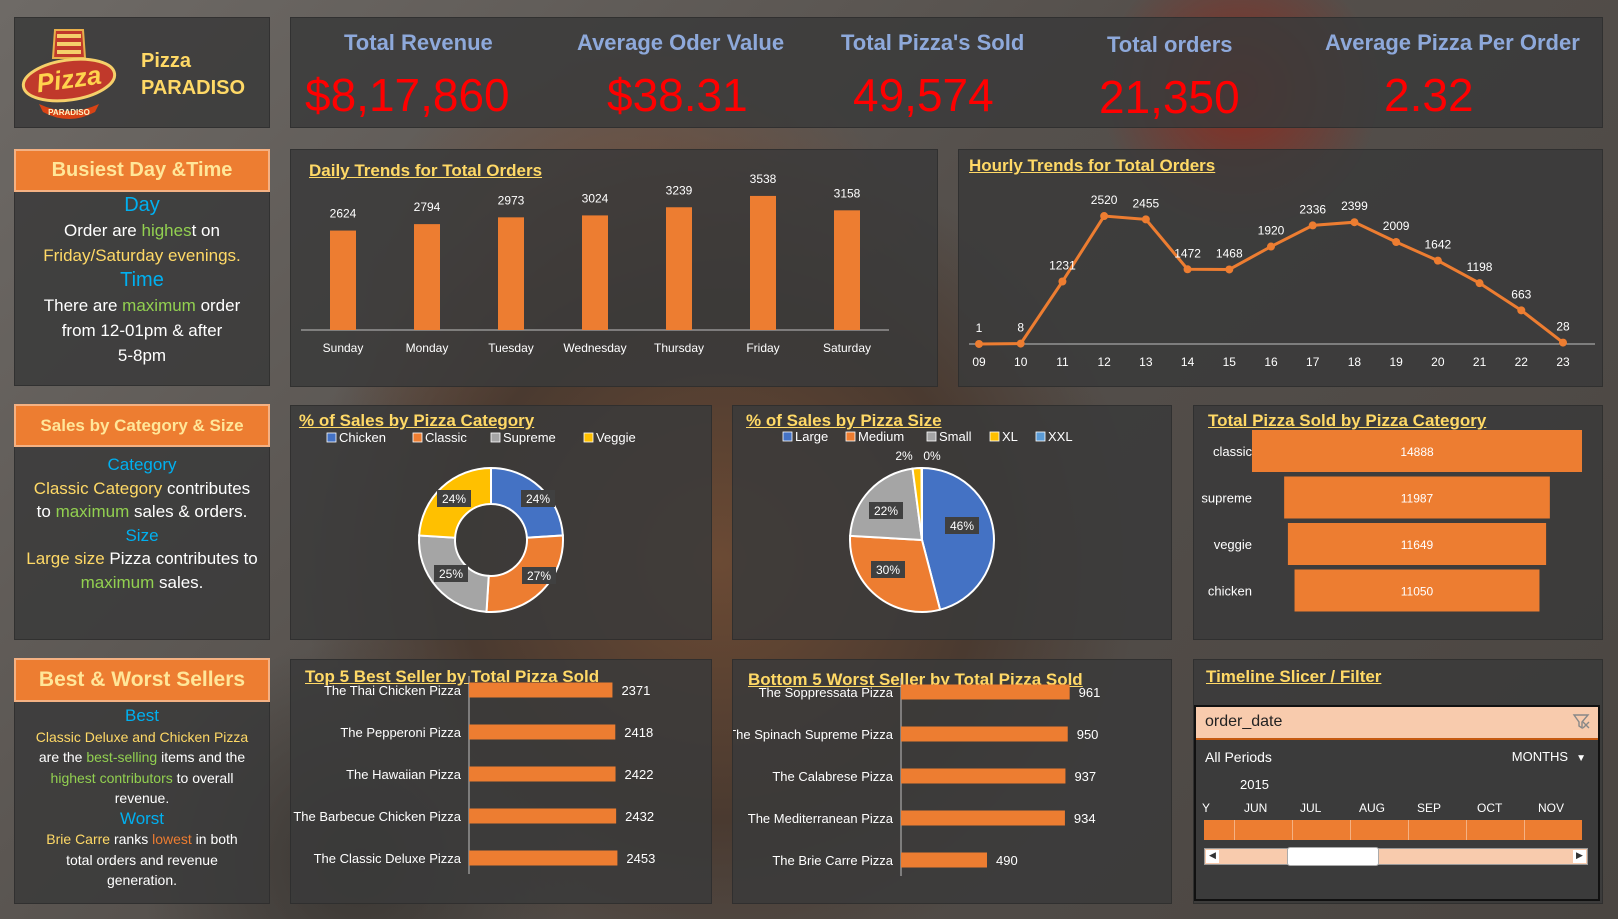 This screenshot has width=1618, height=919. Describe the element at coordinates (427, 348) in the screenshot. I see `x-tick-label: Monday` at that location.